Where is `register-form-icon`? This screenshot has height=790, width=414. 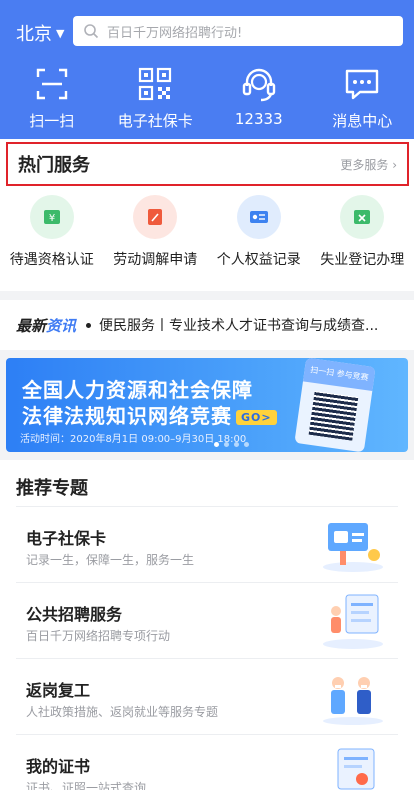
register-form-icon is located at coordinates (362, 217).